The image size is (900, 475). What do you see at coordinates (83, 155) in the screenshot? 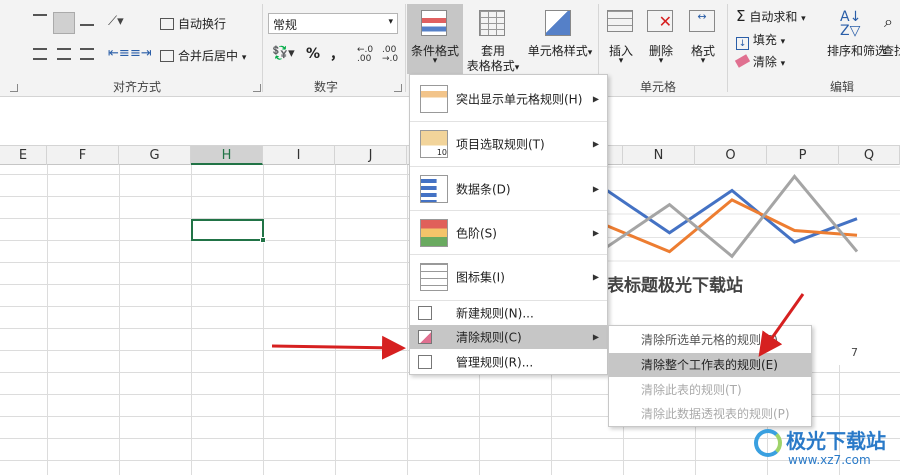
I see `column-header: F` at bounding box center [83, 155].